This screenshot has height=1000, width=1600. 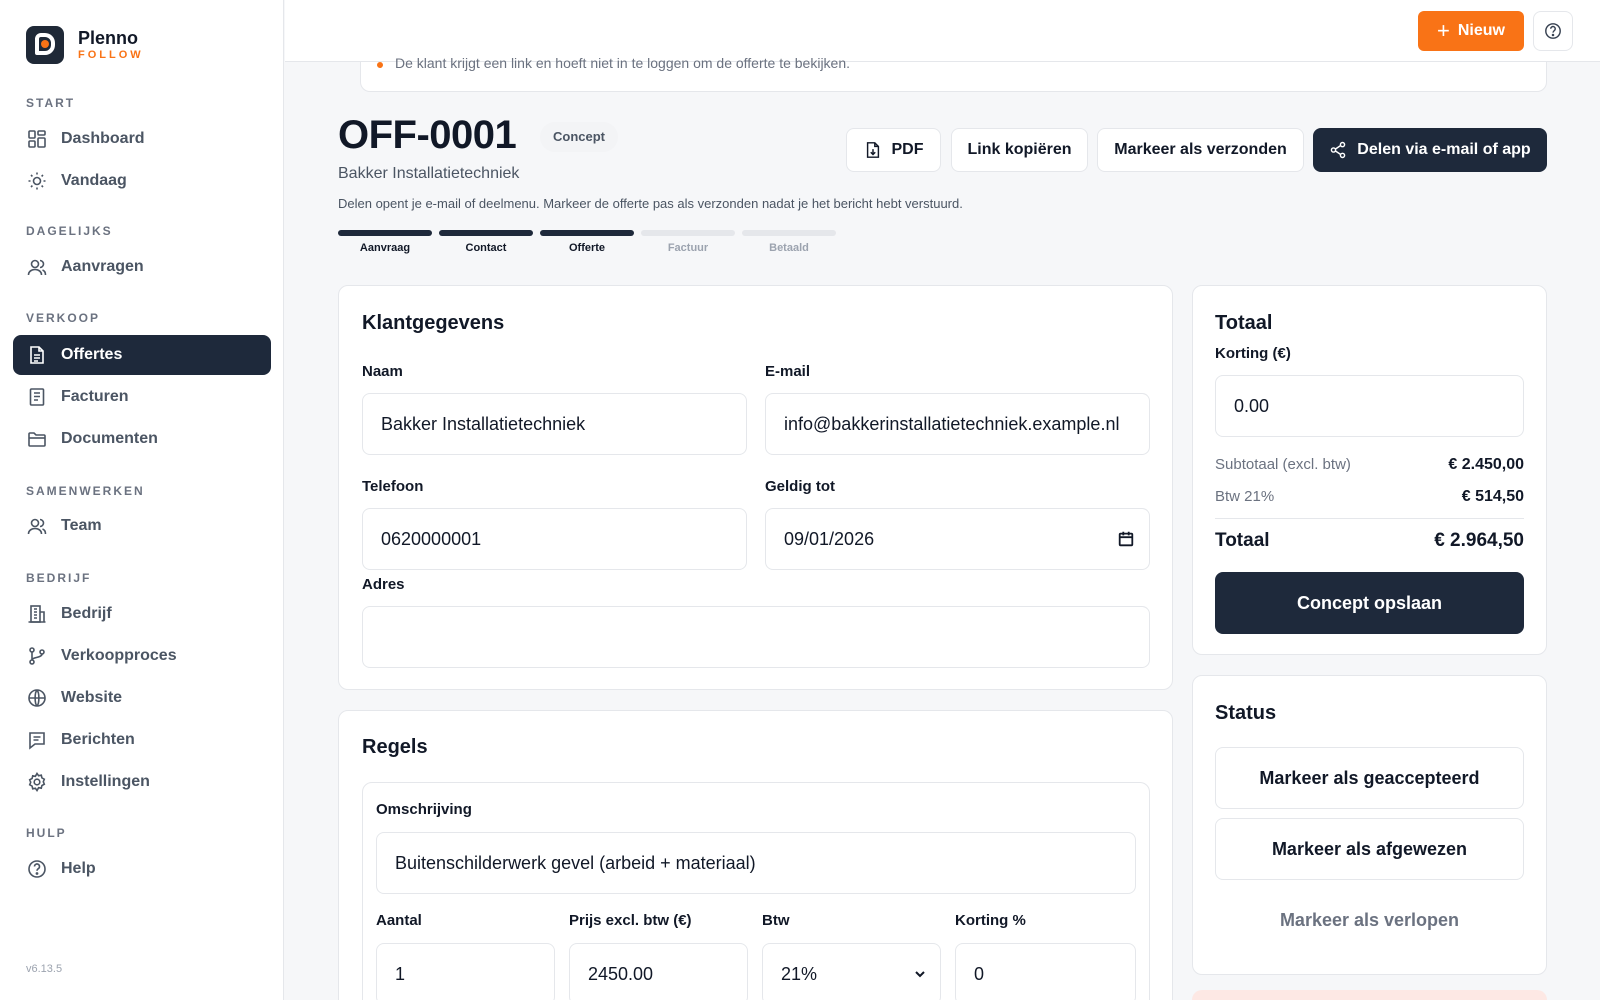 I want to click on vat-row: Btw 21% € 514,50, so click(x=1369, y=497).